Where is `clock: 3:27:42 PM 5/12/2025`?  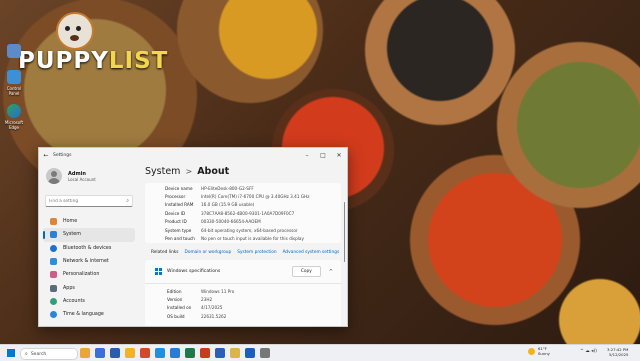
clock: 3:27:42 PM 5/12/2025 is located at coordinates (617, 352).